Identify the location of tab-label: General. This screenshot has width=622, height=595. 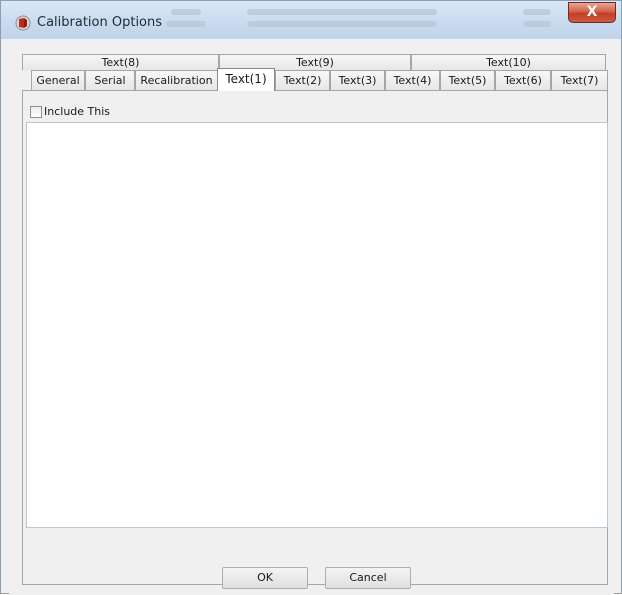
(58, 80).